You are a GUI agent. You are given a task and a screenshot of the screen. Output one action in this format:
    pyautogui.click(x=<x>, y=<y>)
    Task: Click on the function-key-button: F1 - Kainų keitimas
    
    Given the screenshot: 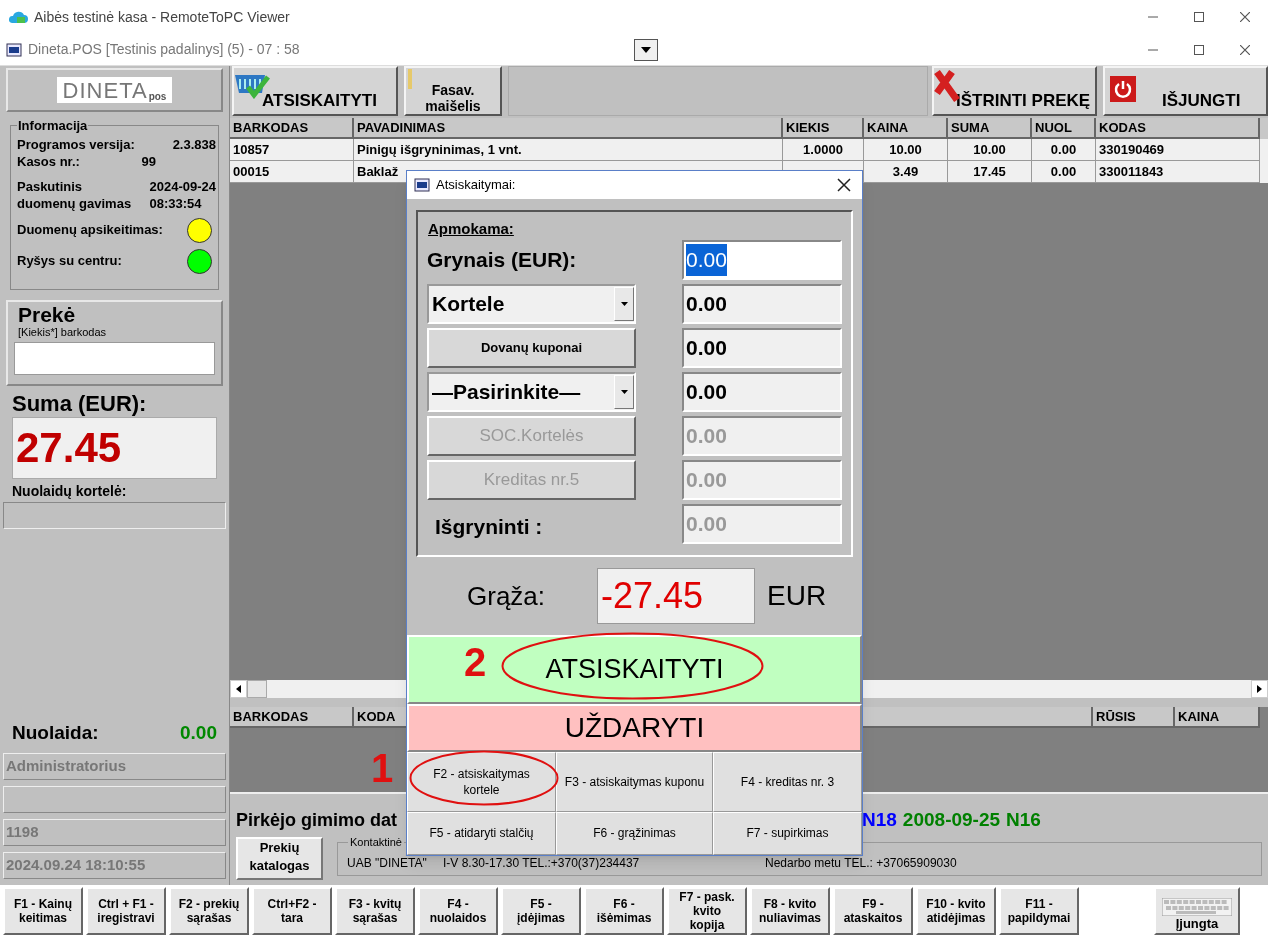 What is the action you would take?
    pyautogui.click(x=43, y=911)
    